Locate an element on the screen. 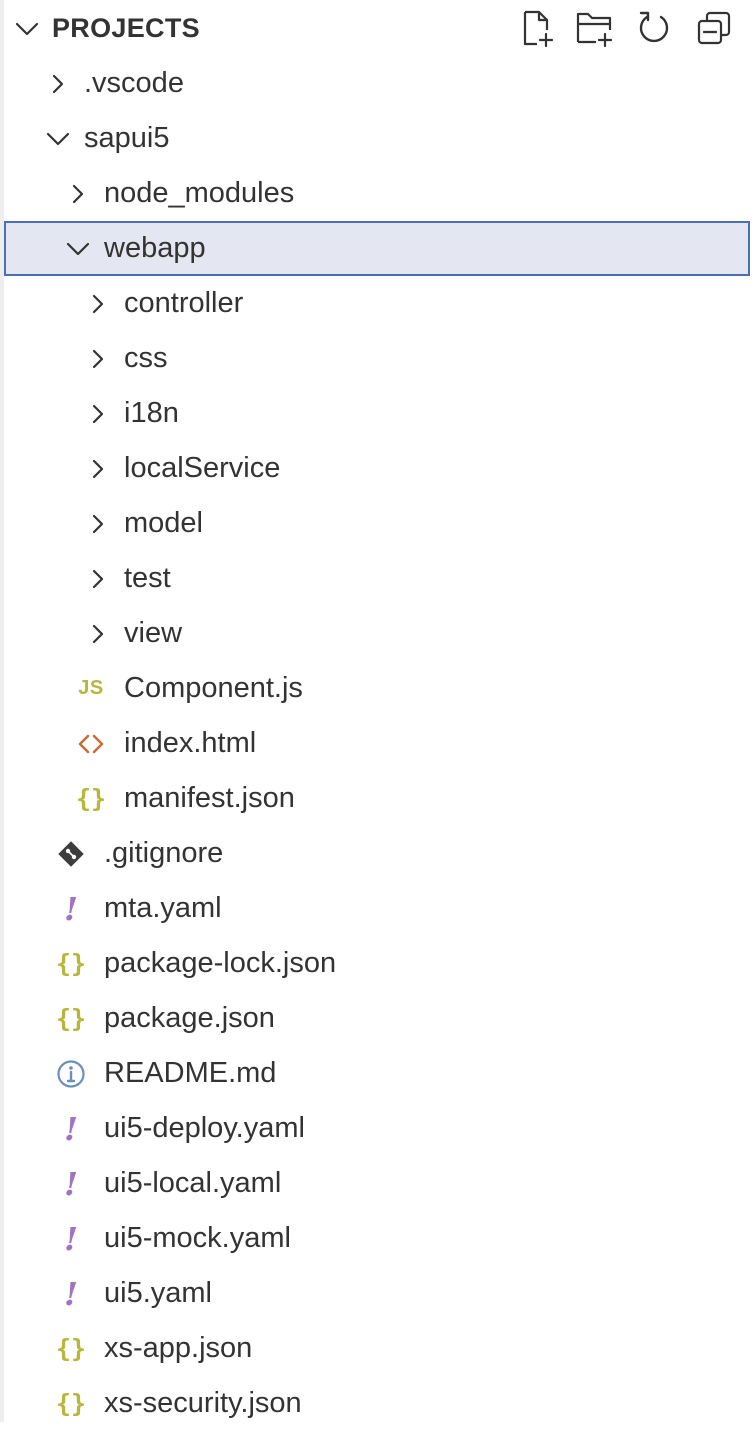 The width and height of the screenshot is (754, 1431). tree-item-label: model is located at coordinates (163, 523).